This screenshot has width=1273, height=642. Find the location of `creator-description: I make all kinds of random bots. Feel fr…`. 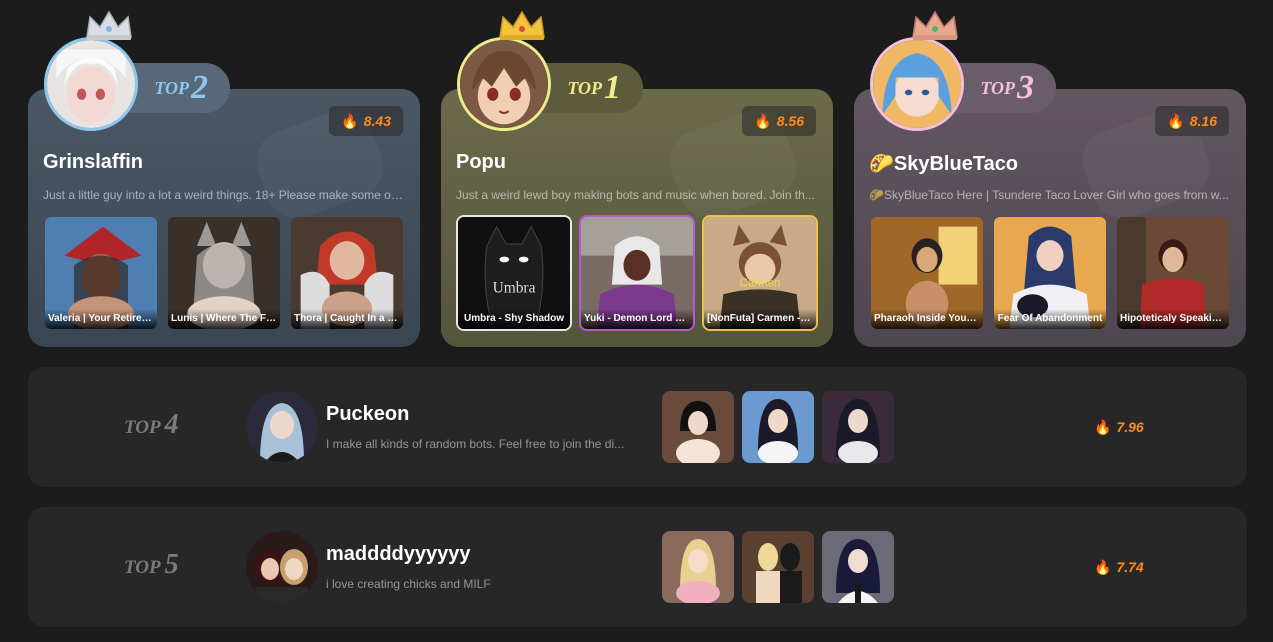

creator-description: I make all kinds of random bots. Feel fr… is located at coordinates (475, 444).